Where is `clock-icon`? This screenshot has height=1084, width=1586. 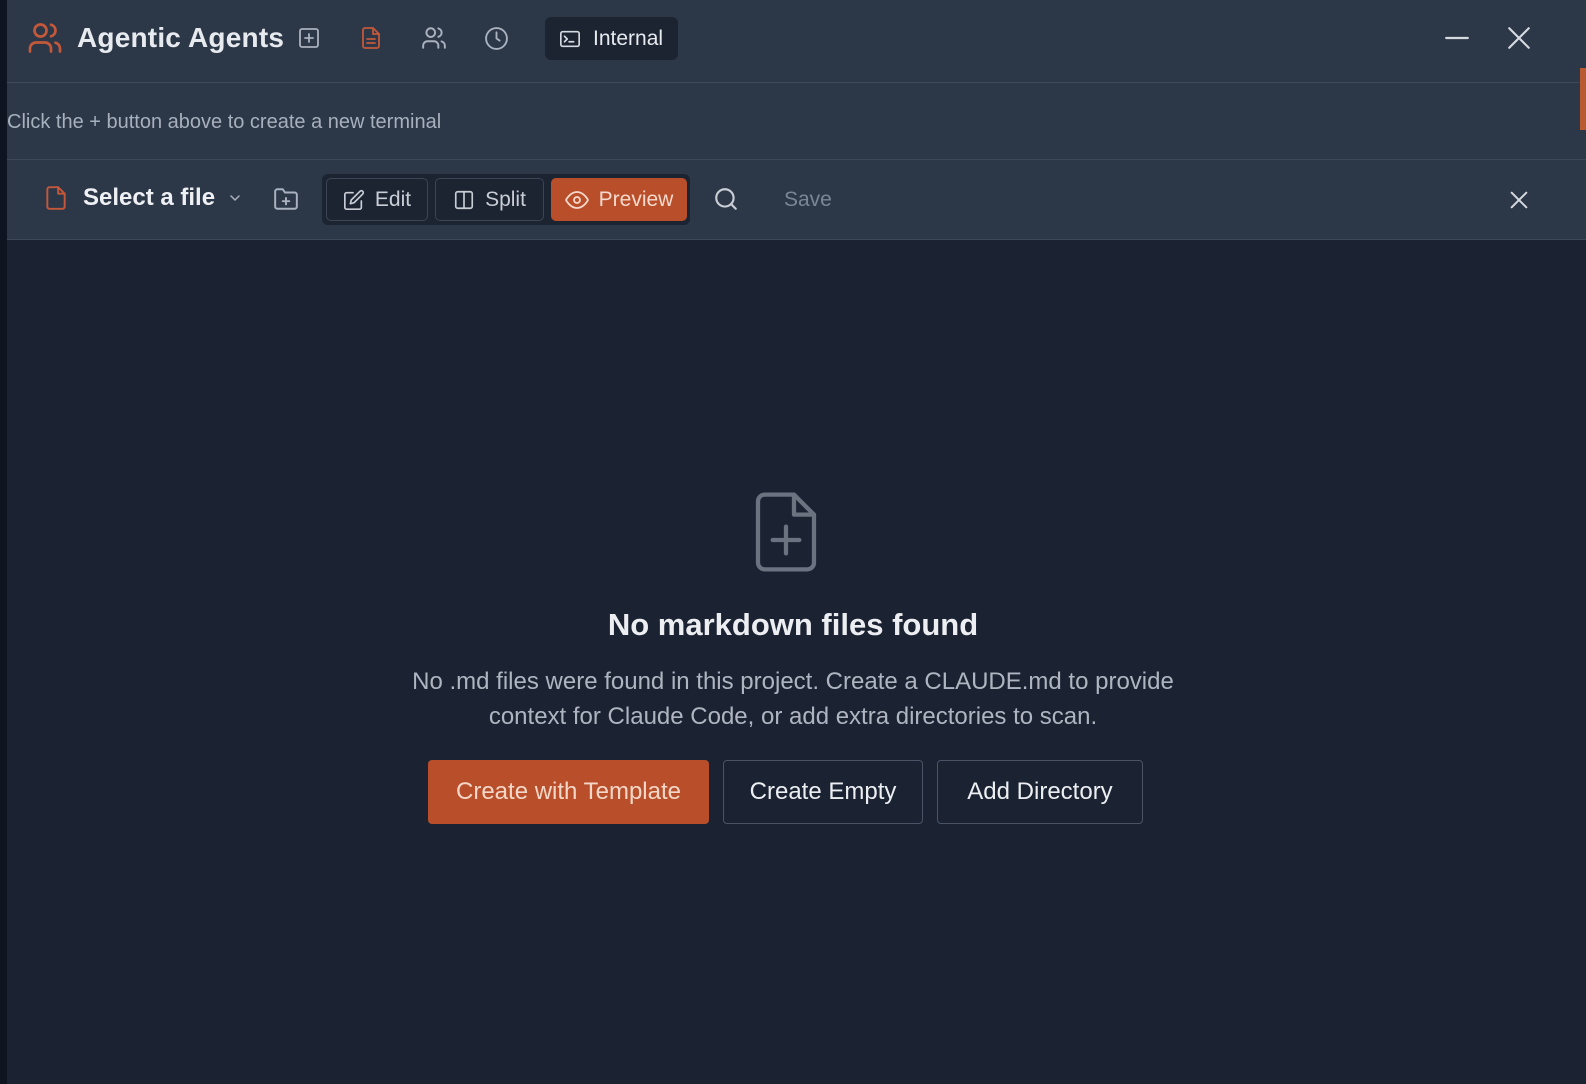 clock-icon is located at coordinates (496, 38).